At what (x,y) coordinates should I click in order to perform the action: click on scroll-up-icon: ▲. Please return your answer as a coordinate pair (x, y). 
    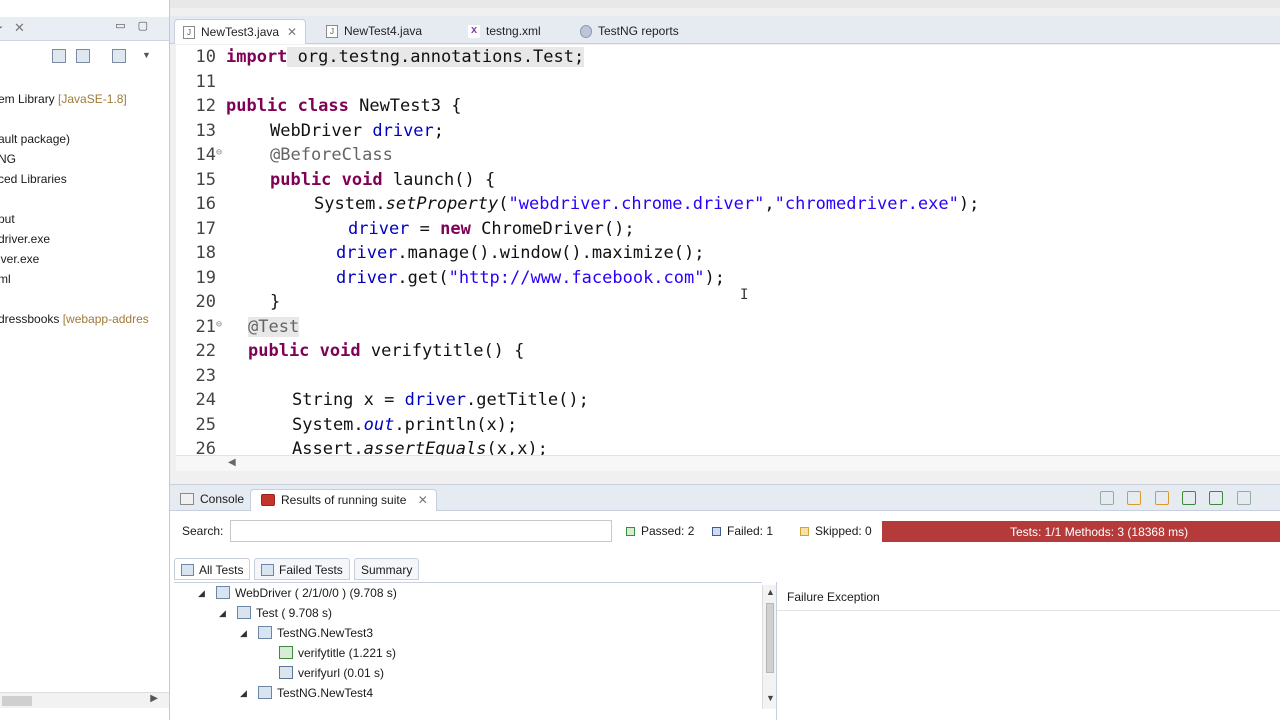
    Looking at the image, I should click on (770, 592).